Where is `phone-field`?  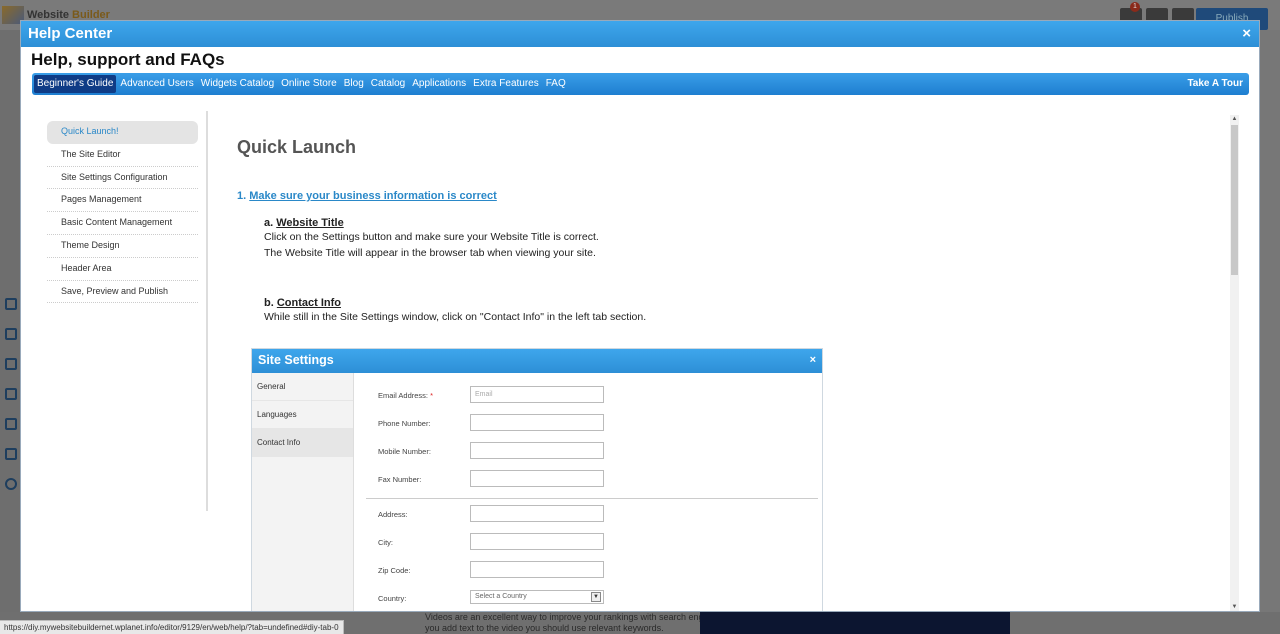 phone-field is located at coordinates (537, 422).